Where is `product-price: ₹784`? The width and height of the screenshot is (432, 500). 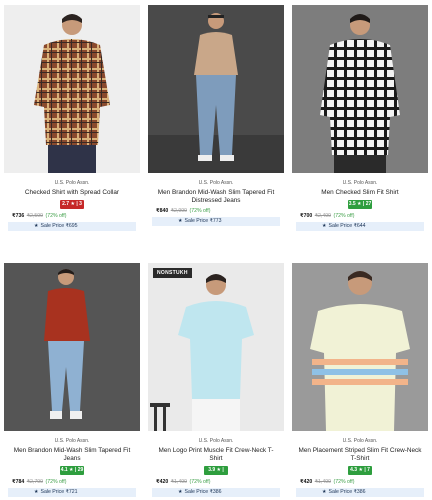 product-price: ₹784 is located at coordinates (18, 482).